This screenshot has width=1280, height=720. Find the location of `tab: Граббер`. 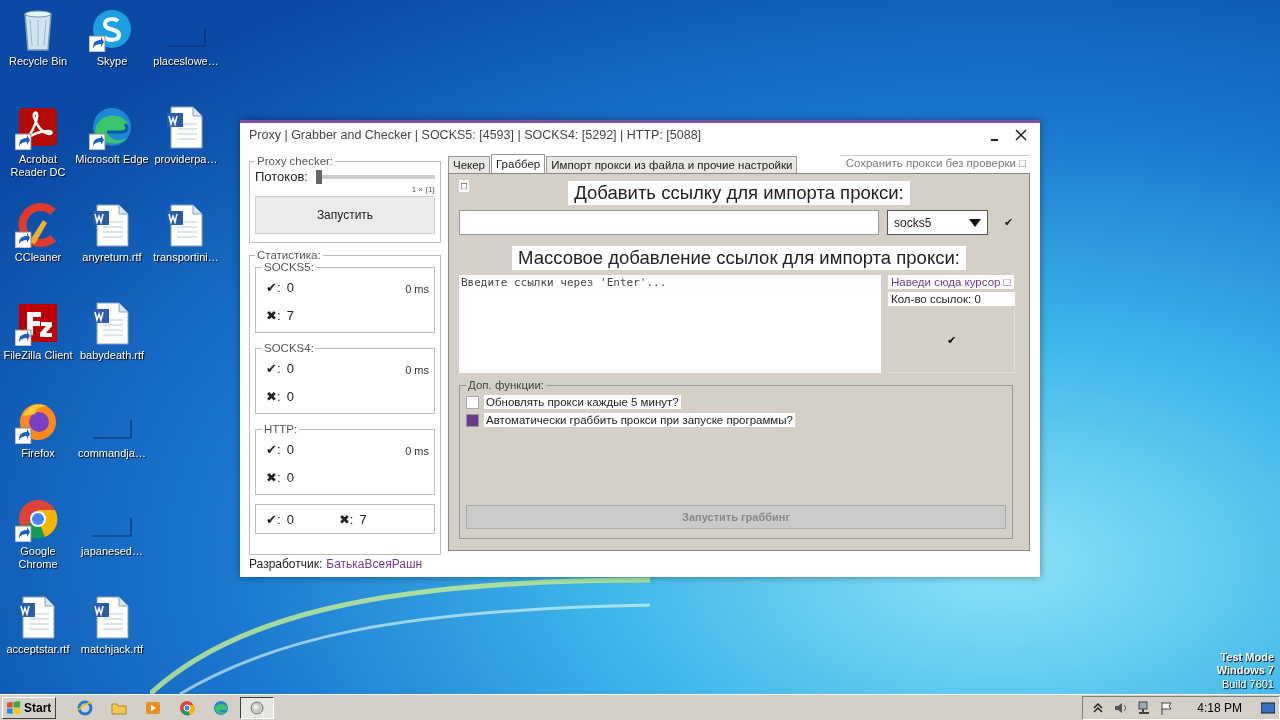

tab: Граббер is located at coordinates (518, 163).